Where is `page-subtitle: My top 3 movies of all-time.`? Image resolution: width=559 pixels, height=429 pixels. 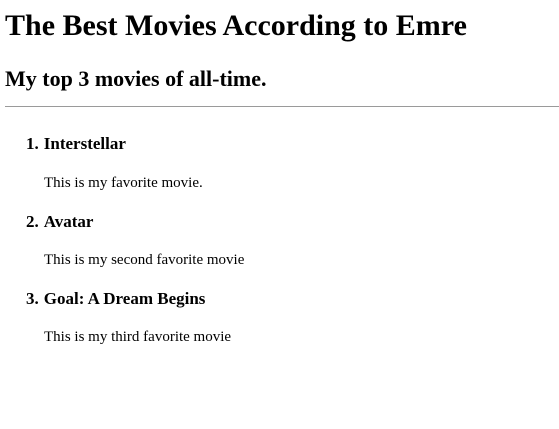
page-subtitle: My top 3 movies of all-time. is located at coordinates (136, 78).